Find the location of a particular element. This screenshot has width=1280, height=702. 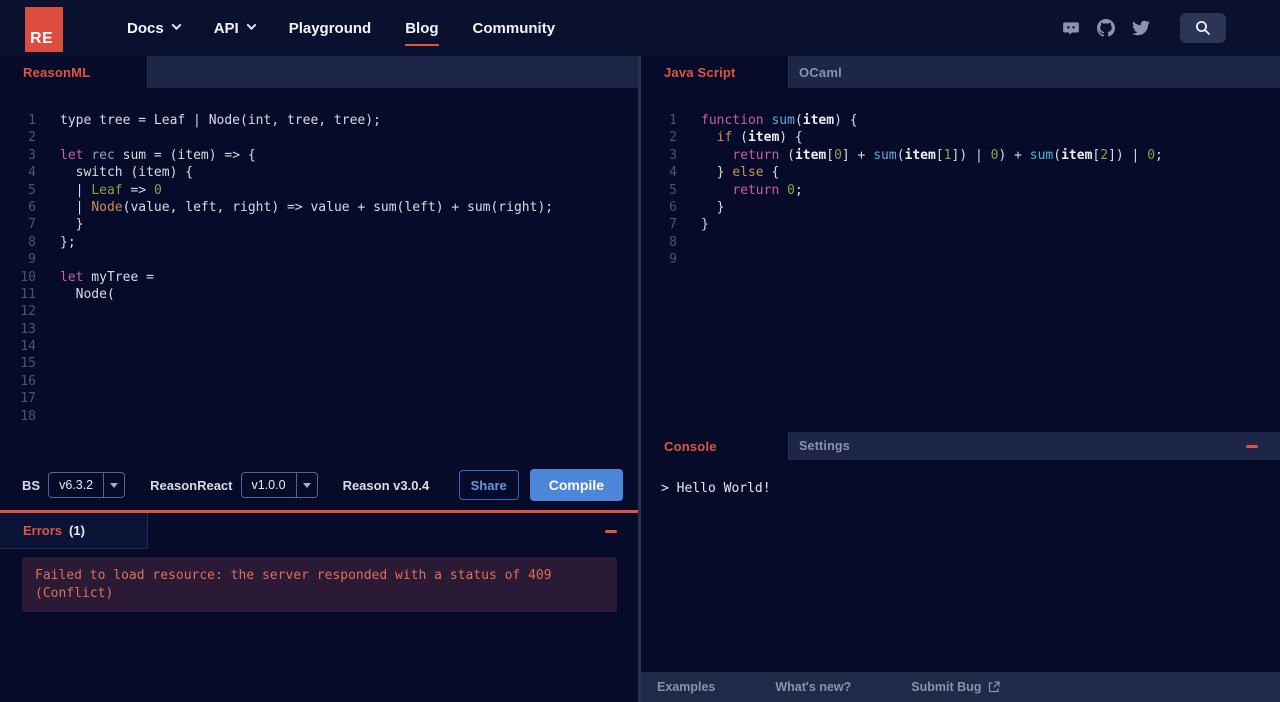

code-text: switch (item) { is located at coordinates (127, 173).